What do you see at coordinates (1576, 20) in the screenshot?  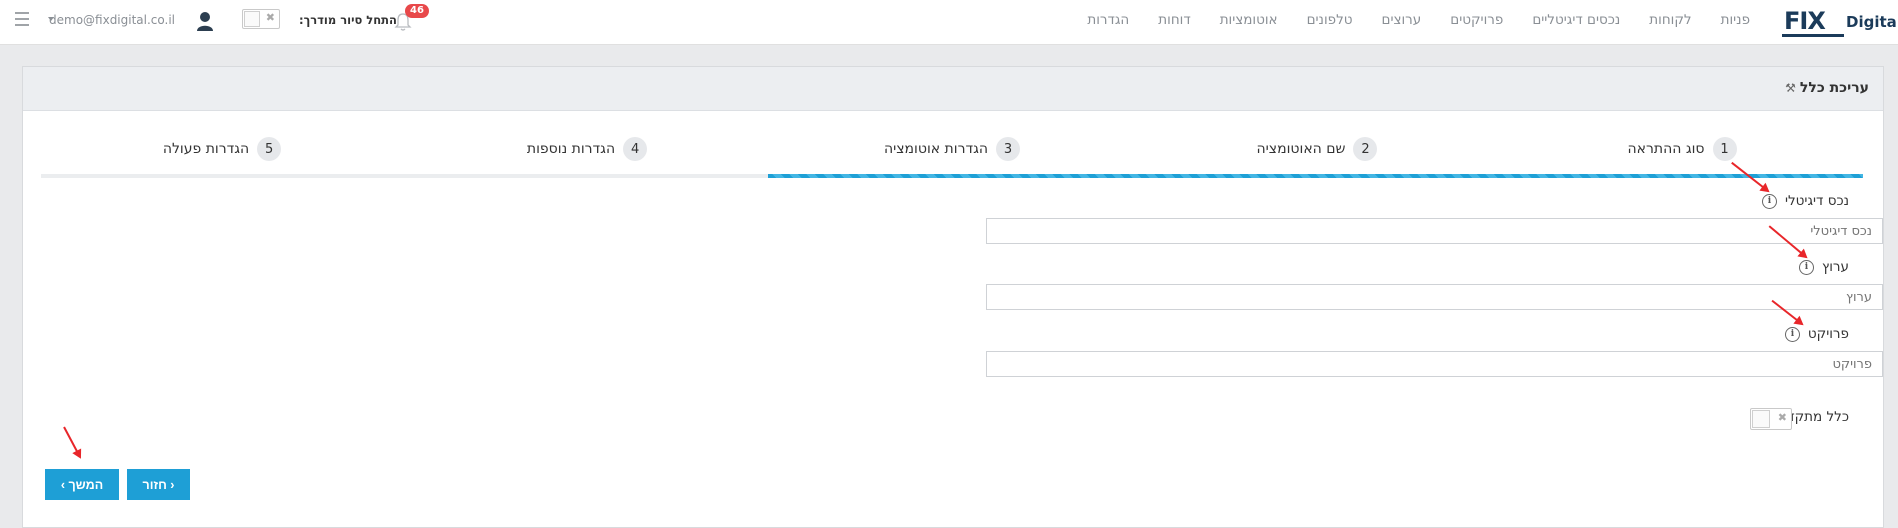 I see `nav-item-digital-assets: נכסים דיגיטליים` at bounding box center [1576, 20].